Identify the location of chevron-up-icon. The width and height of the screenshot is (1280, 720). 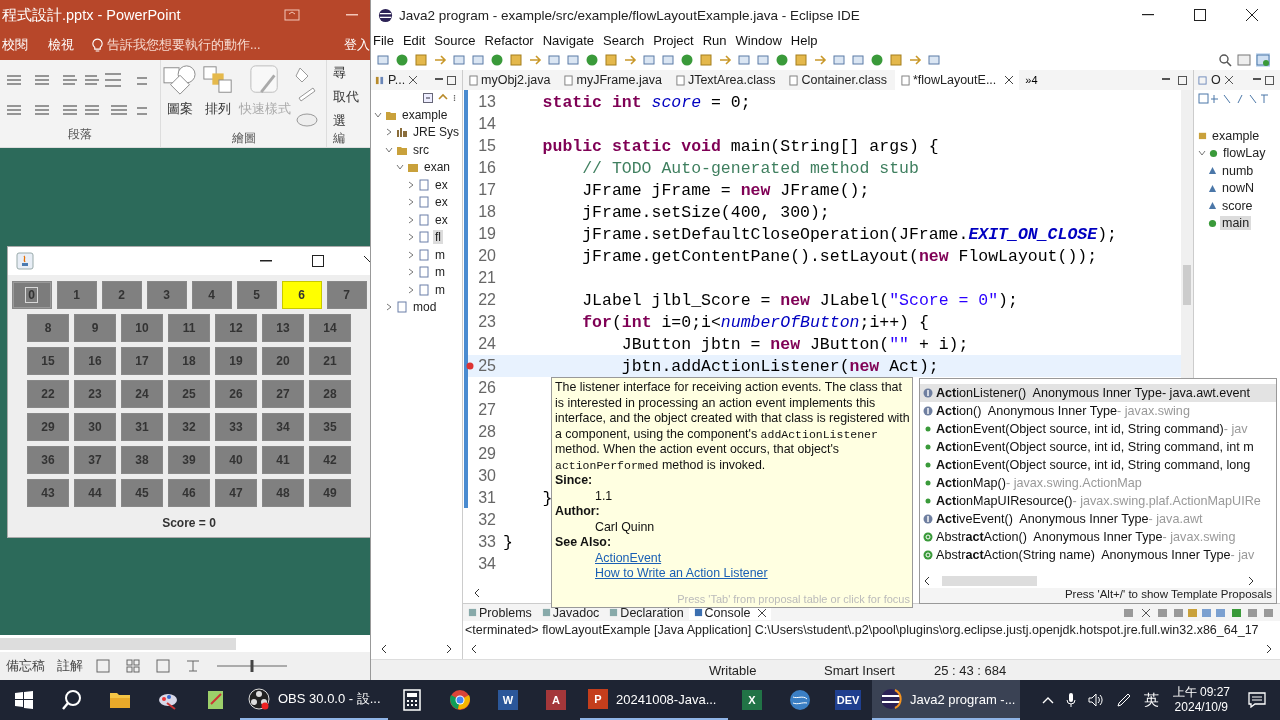
(1047, 700).